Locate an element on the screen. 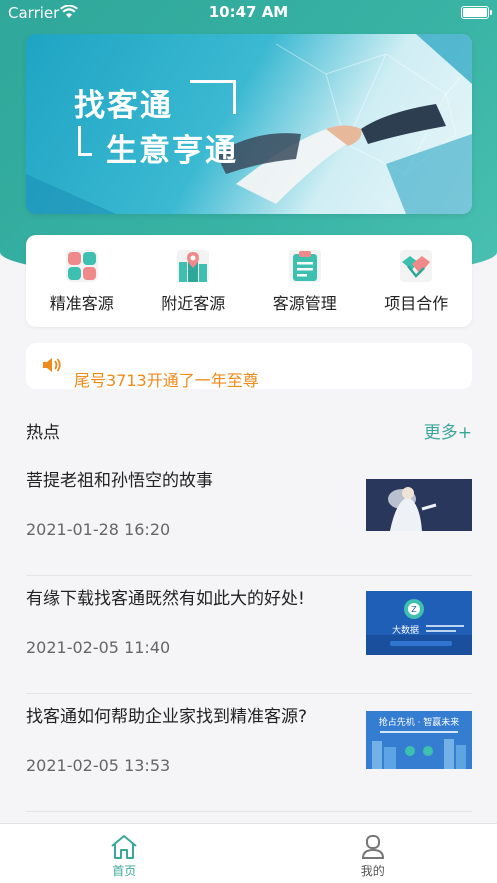  svg-text: Z is located at coordinates (414, 609).